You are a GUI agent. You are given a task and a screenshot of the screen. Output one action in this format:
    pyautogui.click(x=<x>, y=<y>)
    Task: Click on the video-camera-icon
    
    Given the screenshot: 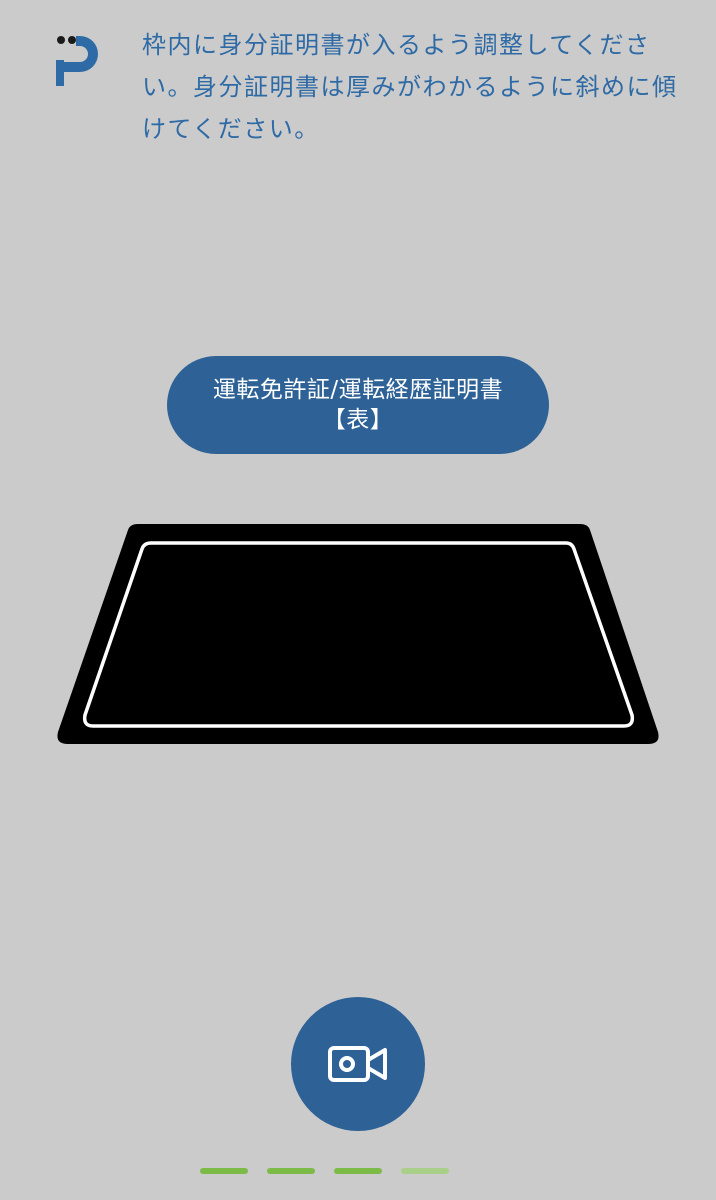 What is the action you would take?
    pyautogui.click(x=357, y=1064)
    